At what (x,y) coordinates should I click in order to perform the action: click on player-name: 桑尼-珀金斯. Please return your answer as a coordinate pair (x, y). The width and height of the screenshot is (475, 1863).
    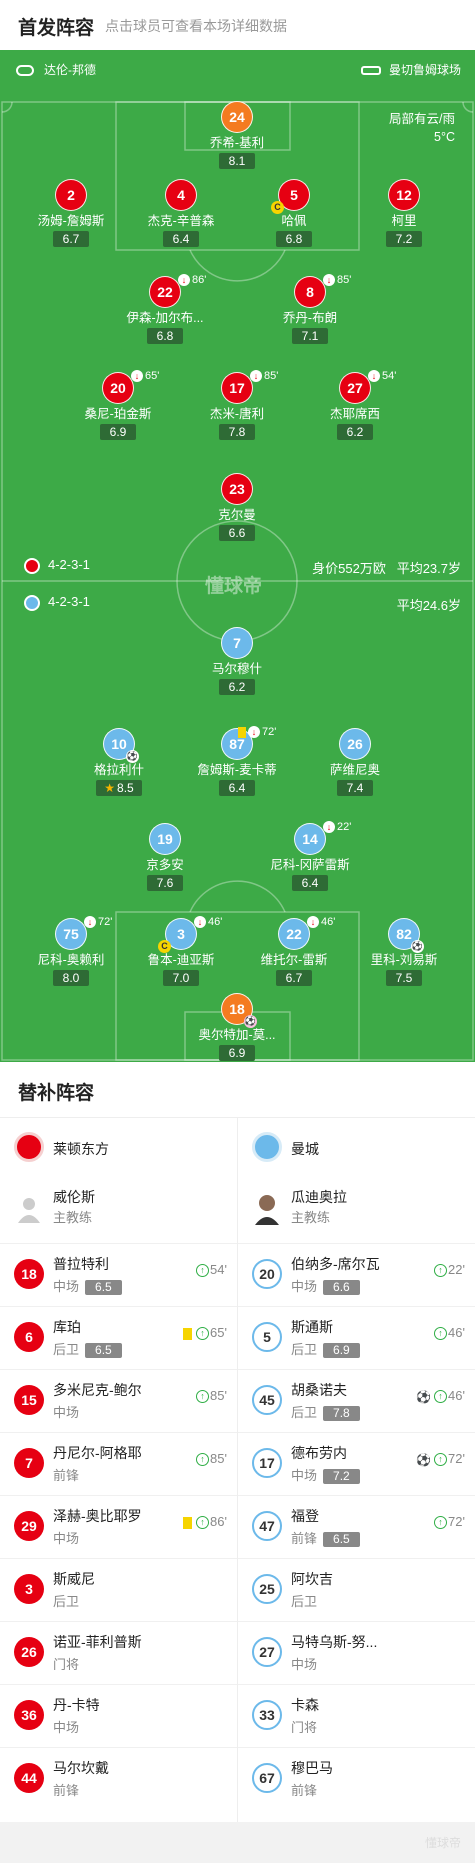
    Looking at the image, I should click on (118, 414).